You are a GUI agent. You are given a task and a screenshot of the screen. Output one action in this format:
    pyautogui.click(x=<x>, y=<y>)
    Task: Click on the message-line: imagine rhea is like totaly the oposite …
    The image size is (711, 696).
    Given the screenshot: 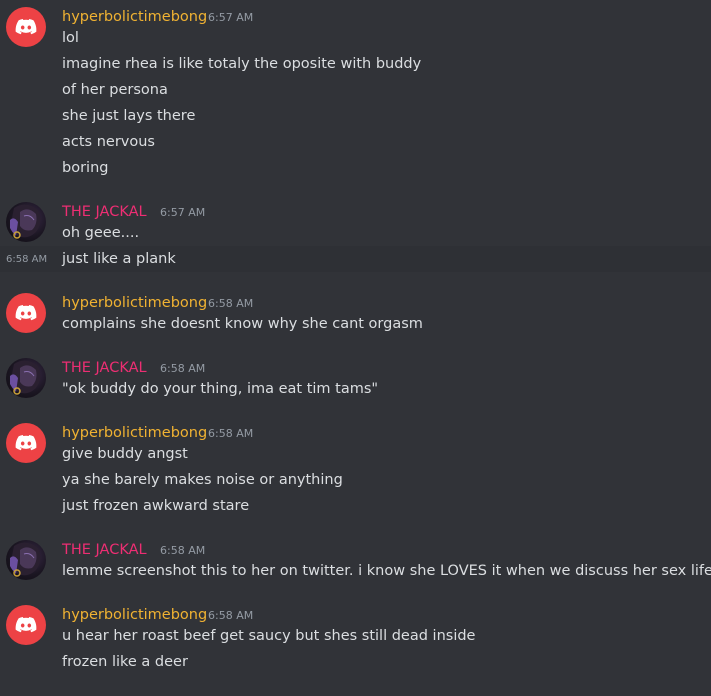 What is the action you would take?
    pyautogui.click(x=242, y=64)
    